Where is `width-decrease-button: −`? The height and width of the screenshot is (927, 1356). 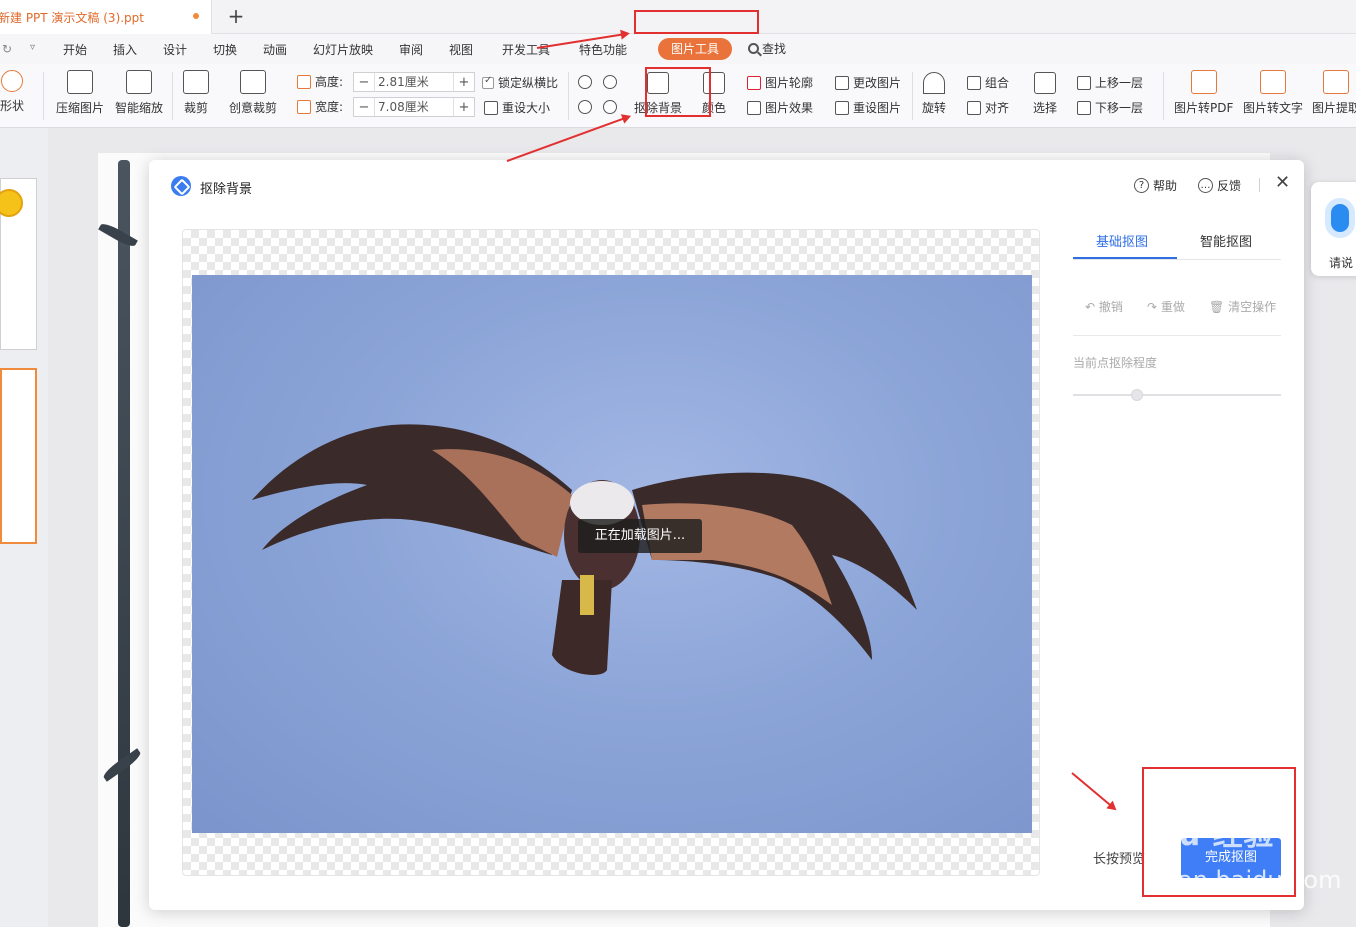
width-decrease-button: − is located at coordinates (364, 107).